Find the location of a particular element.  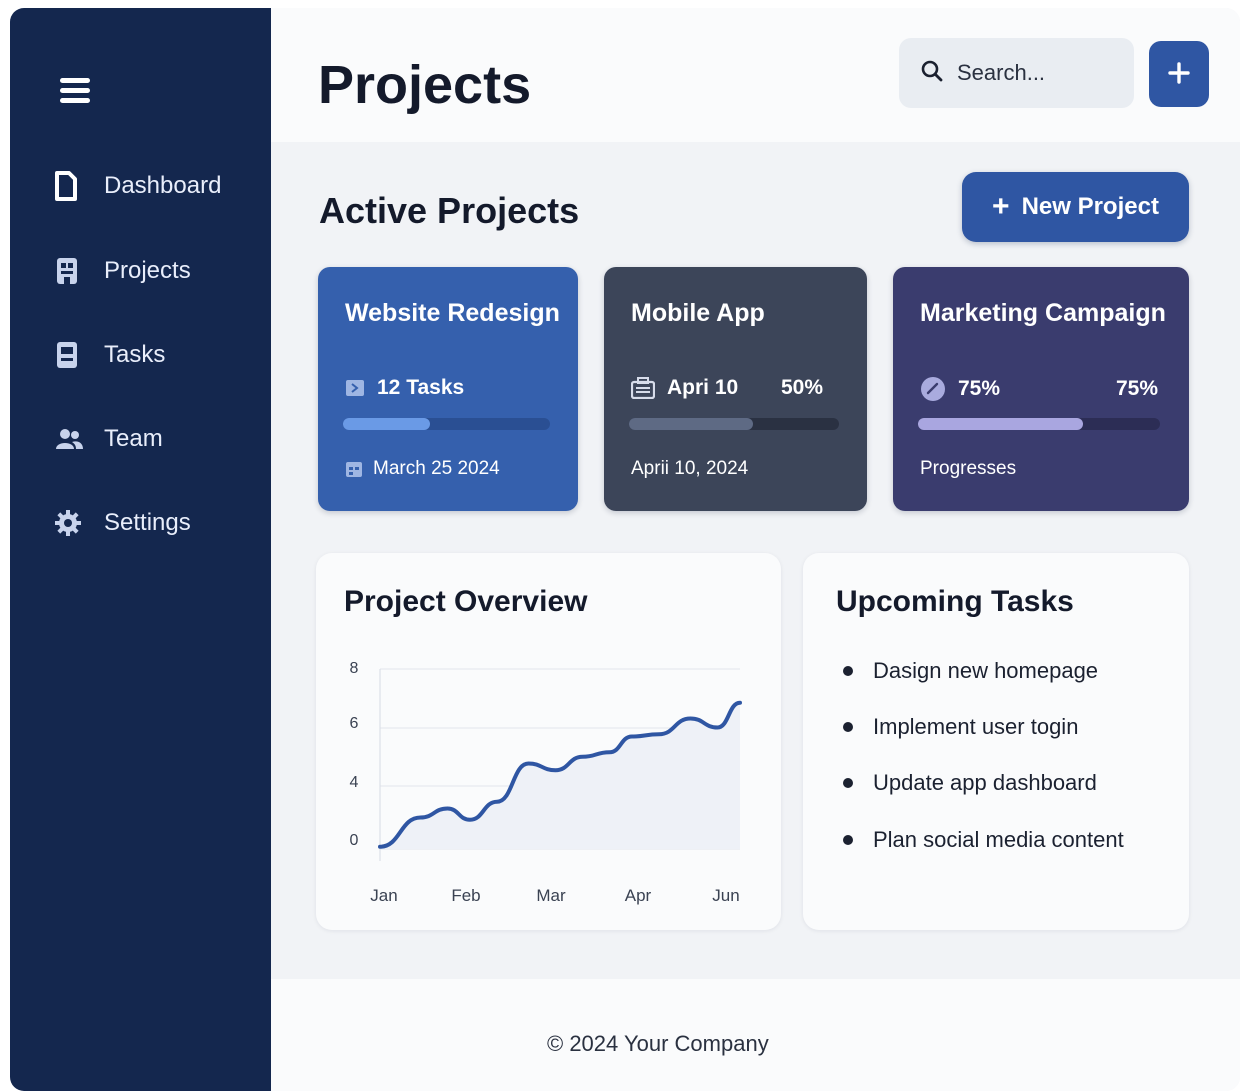

card-meta: 12 Tasks is located at coordinates (421, 387).